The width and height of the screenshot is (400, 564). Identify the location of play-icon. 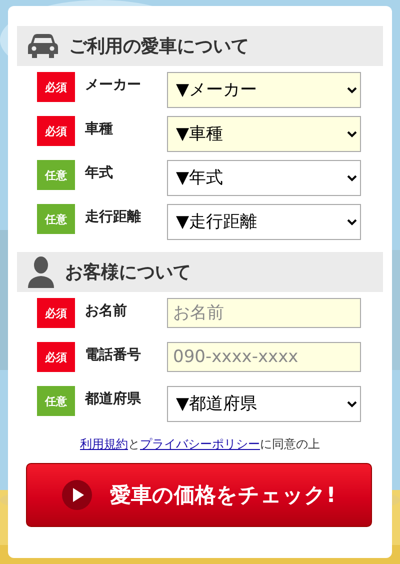
(77, 495).